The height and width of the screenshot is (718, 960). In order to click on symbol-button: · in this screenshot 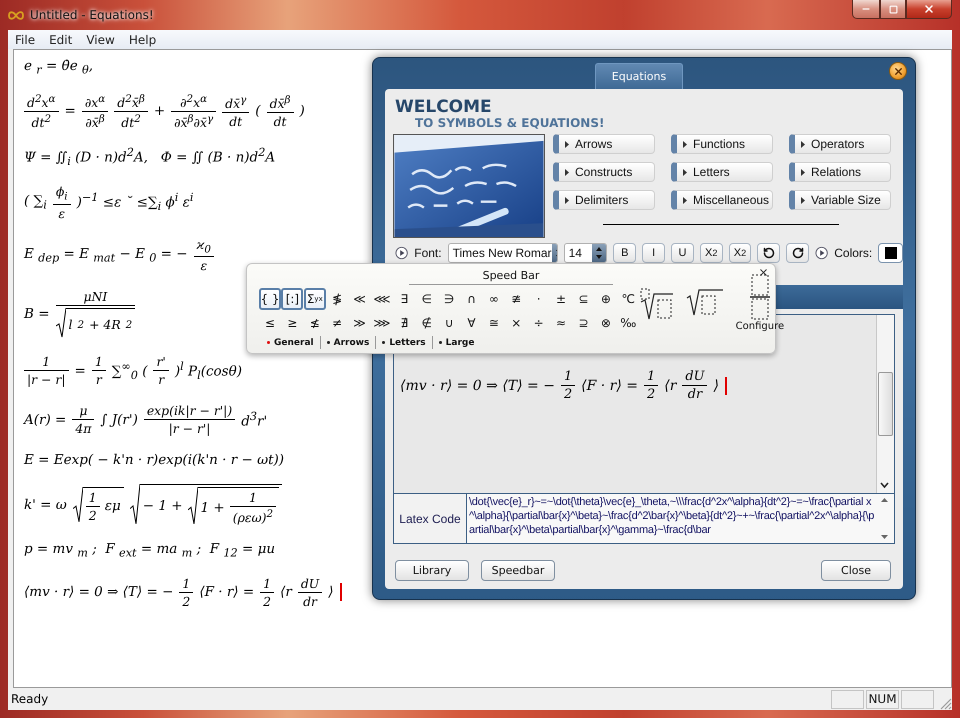, I will do `click(539, 299)`.